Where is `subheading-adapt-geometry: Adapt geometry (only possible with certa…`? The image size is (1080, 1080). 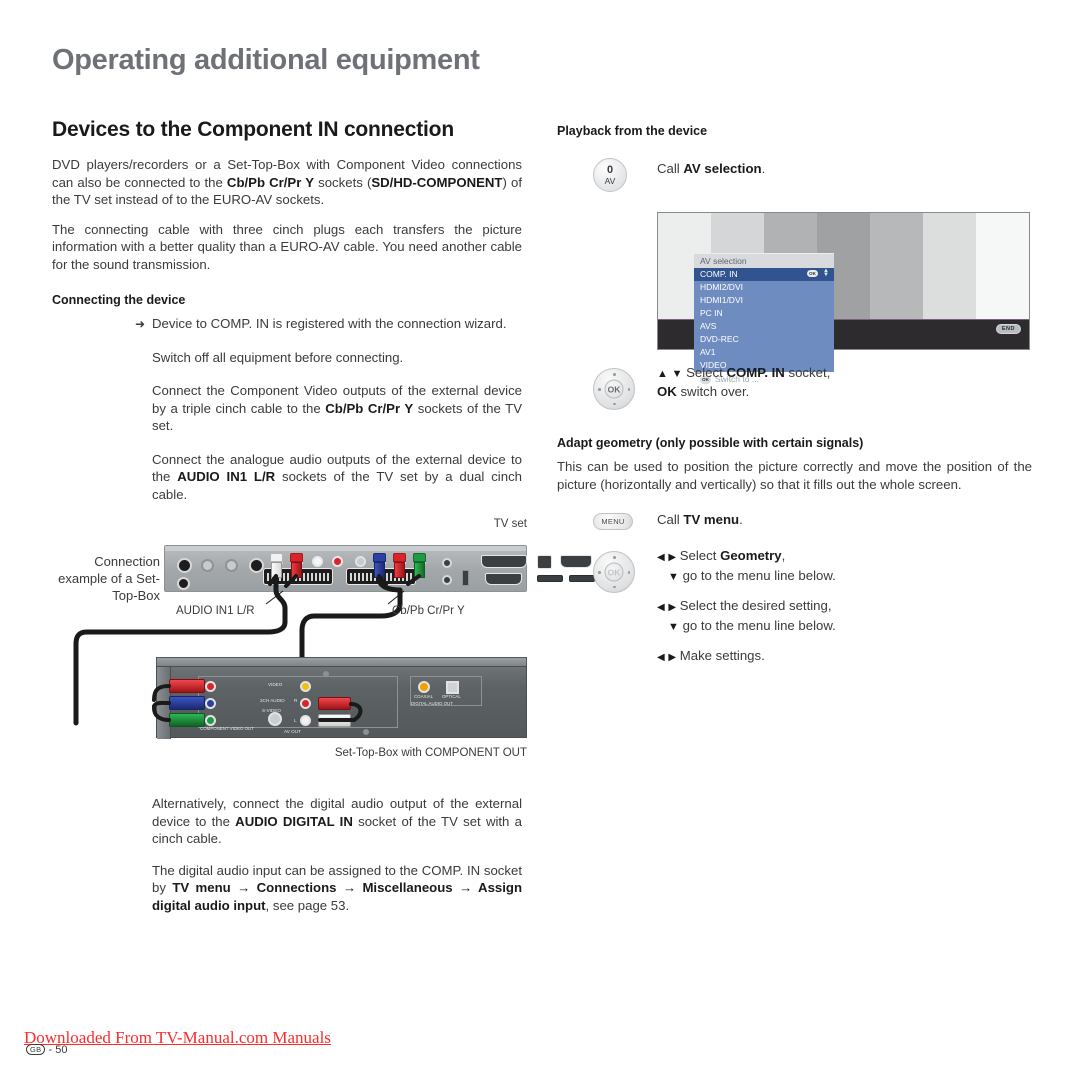 subheading-adapt-geometry: Adapt geometry (only possible with certa… is located at coordinates (710, 443).